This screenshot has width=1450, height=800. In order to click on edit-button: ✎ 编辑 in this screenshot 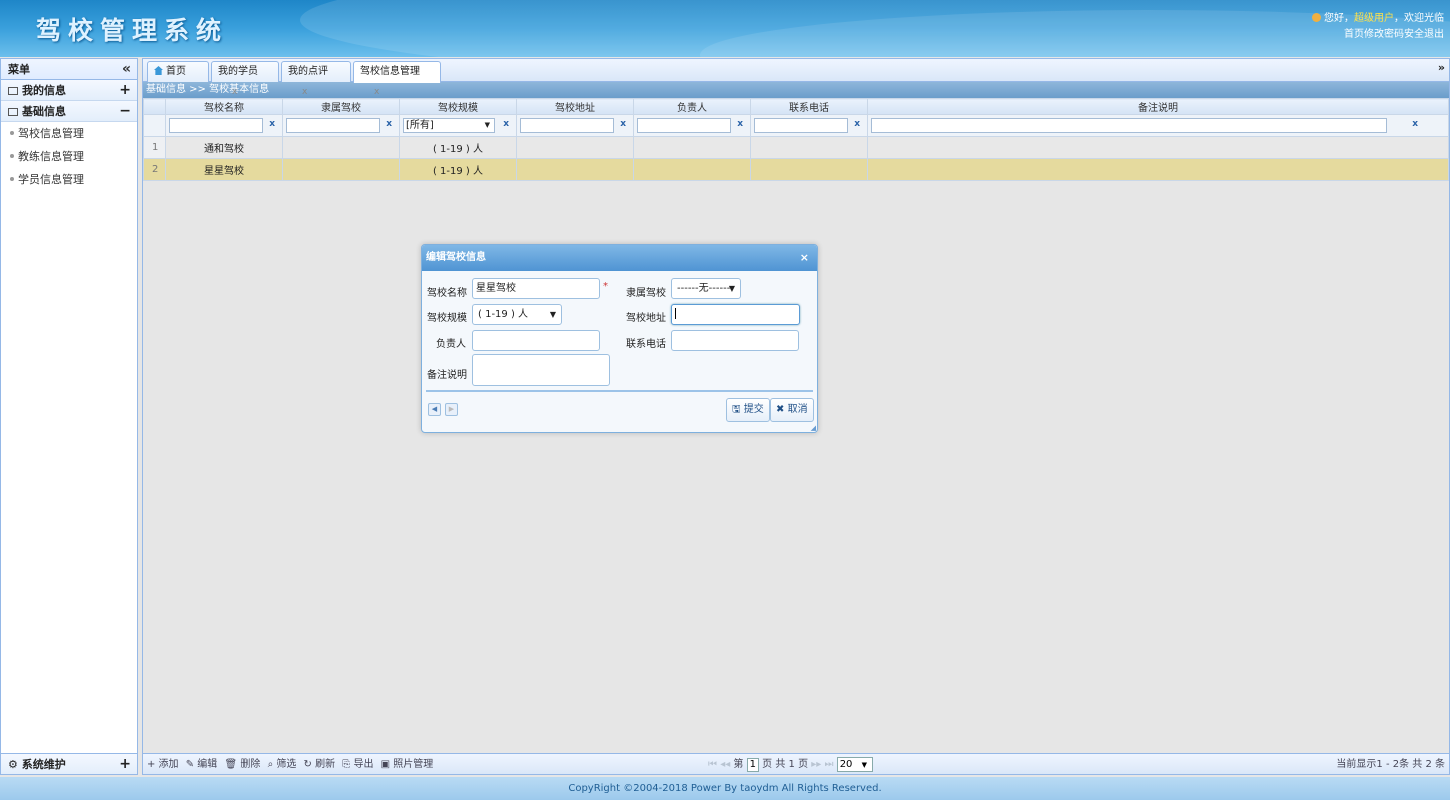, I will do `click(202, 764)`.